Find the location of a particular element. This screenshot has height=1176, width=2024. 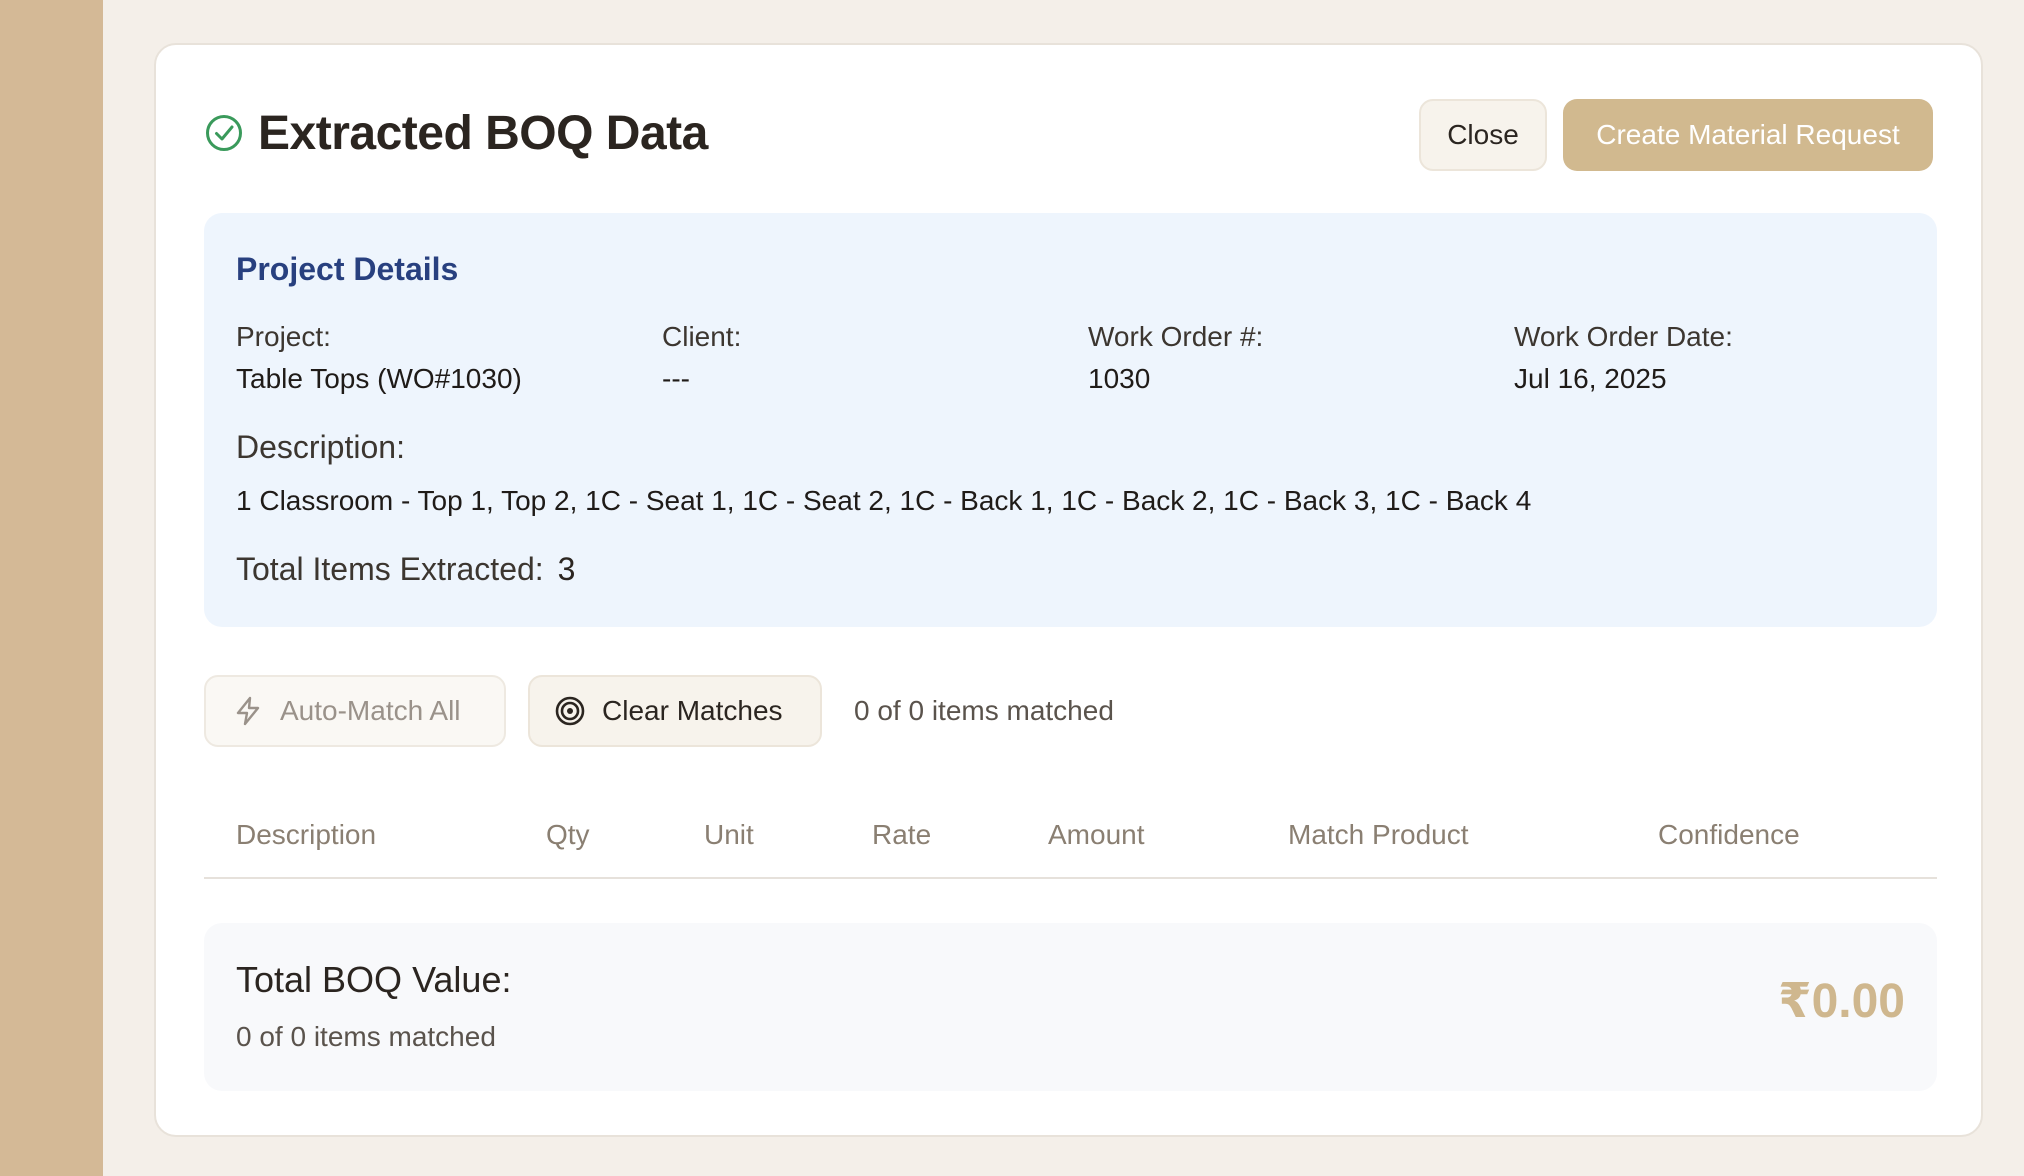

title-wrap: Extracted BOQ Data is located at coordinates (456, 133).